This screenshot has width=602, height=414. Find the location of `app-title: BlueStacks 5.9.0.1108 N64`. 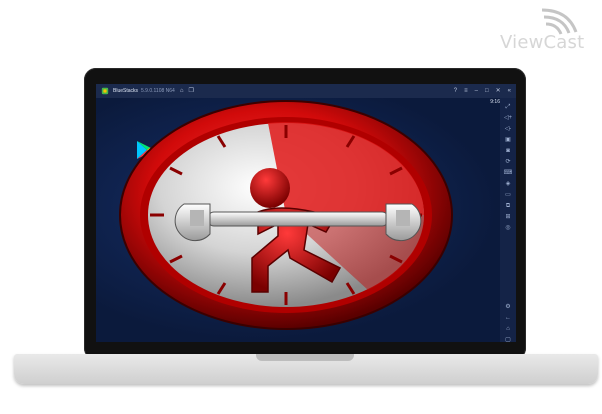

app-title: BlueStacks 5.9.0.1108 N64 is located at coordinates (144, 91).